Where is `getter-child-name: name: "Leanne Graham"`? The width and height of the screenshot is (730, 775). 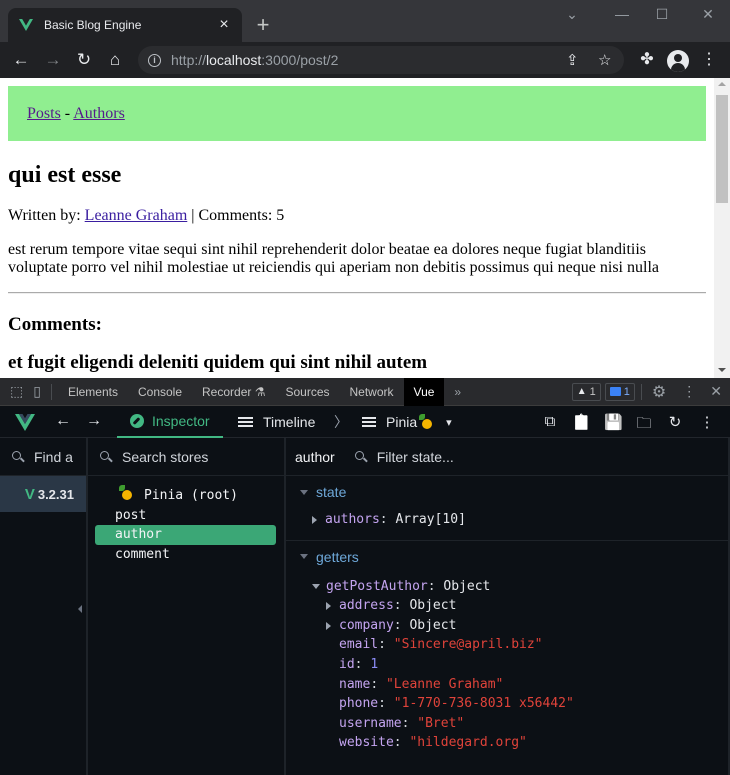
getter-child-name: name: "Leanne Graham" is located at coordinates (508, 685).